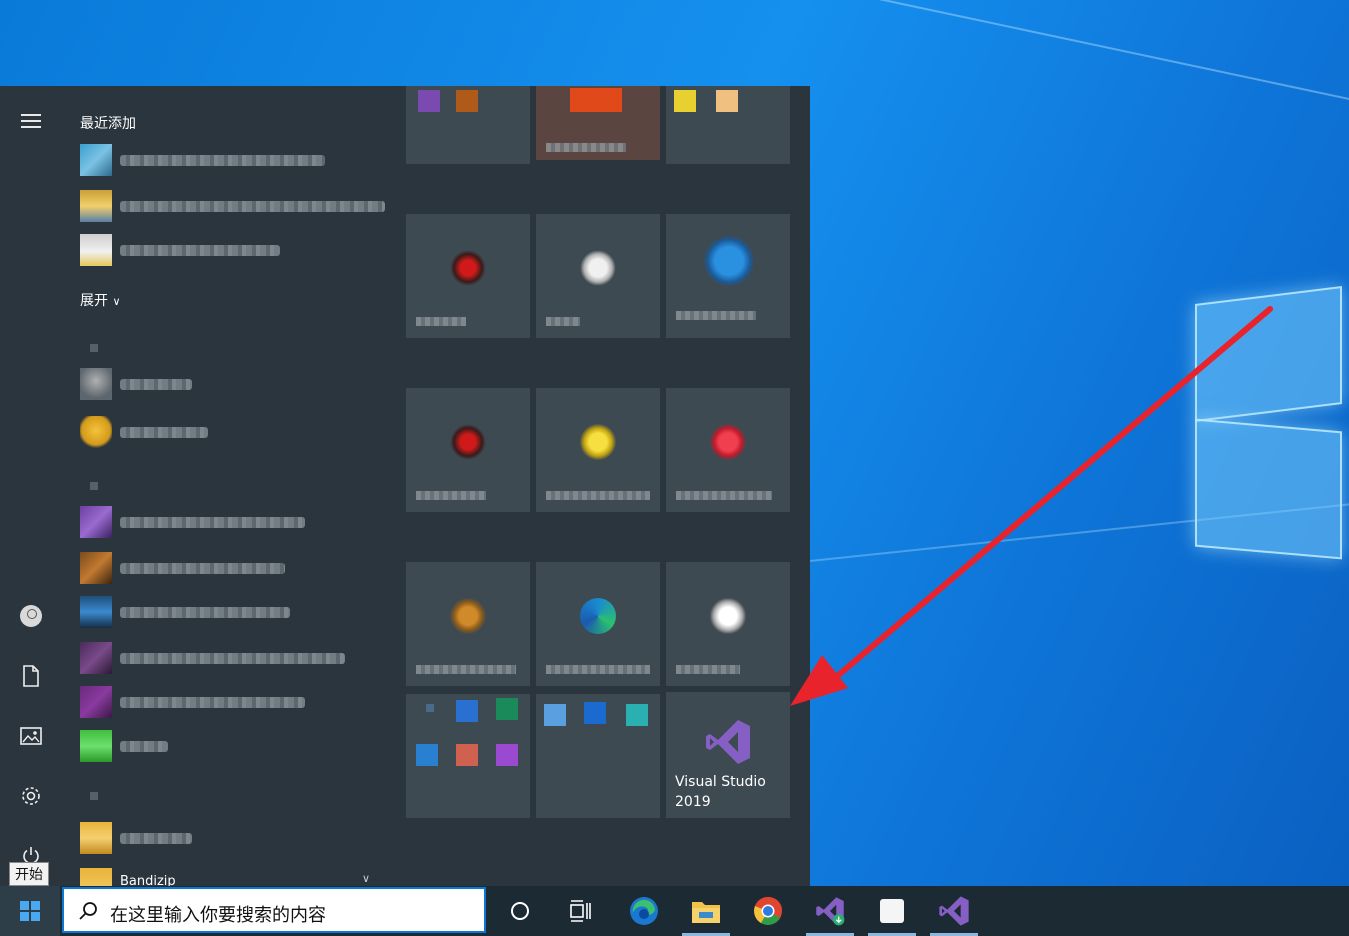 The height and width of the screenshot is (936, 1349). What do you see at coordinates (674, 911) in the screenshot?
I see `taskbar: 在这里输入你要搜索的内容` at bounding box center [674, 911].